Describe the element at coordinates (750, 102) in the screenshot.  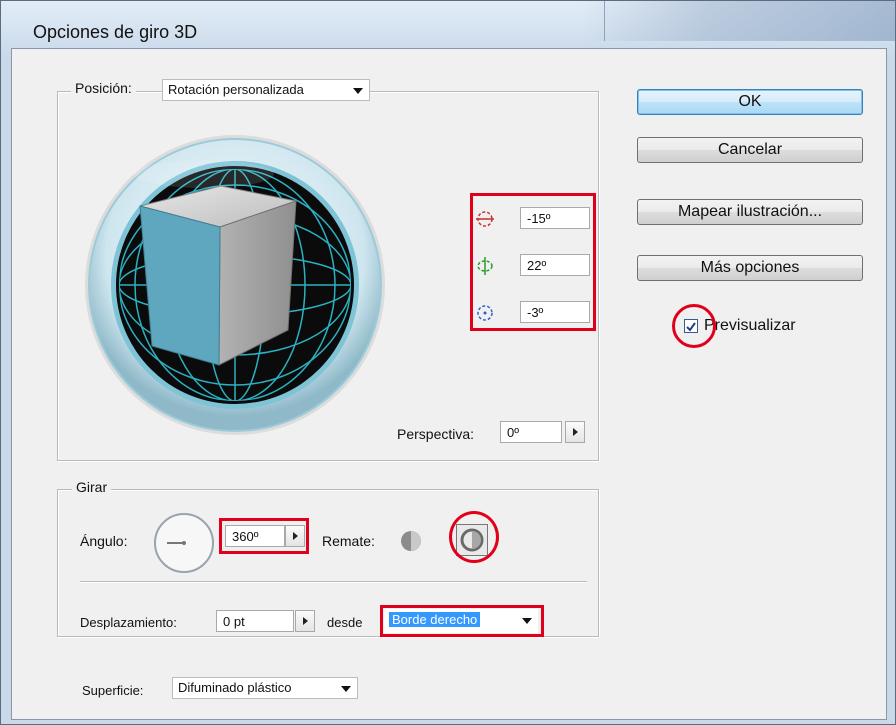
I see `ok-button: OK` at that location.